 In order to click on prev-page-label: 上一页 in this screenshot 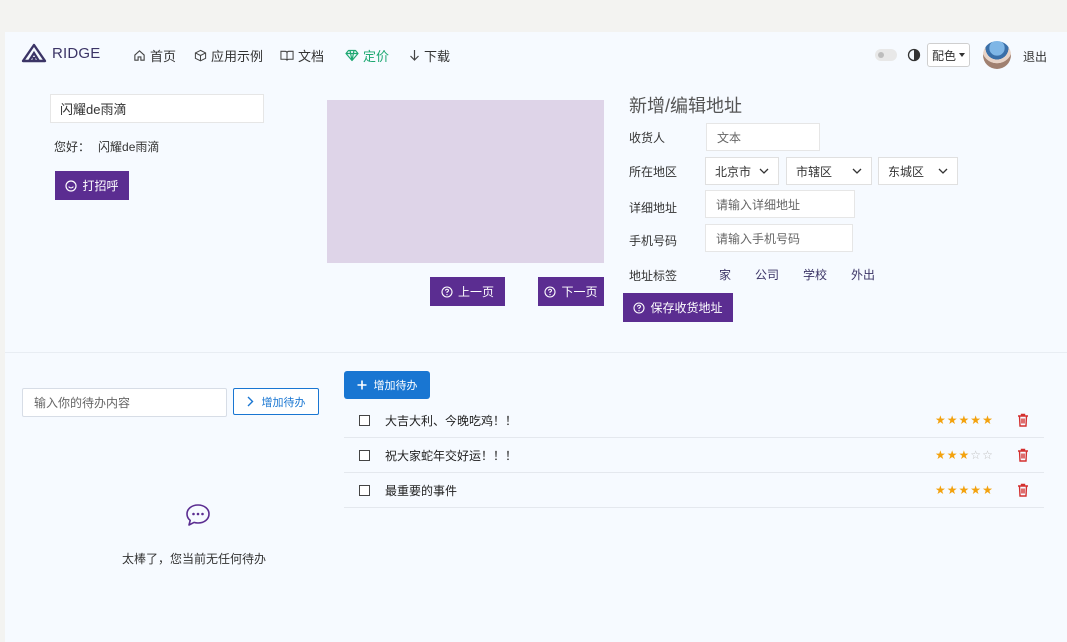, I will do `click(475, 292)`.